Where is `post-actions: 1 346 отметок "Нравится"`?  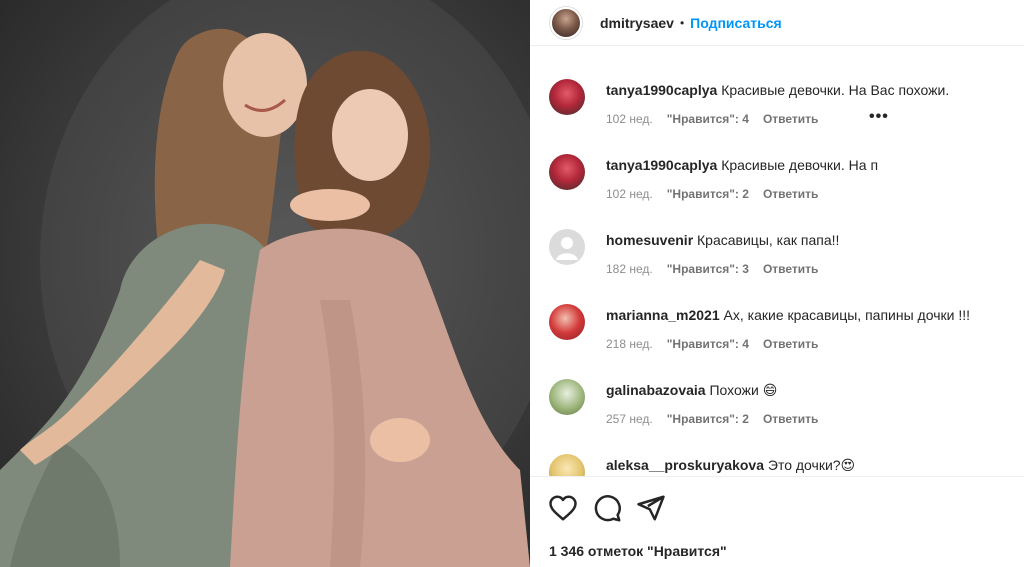
post-actions: 1 346 отметок "Нравится" is located at coordinates (777, 521).